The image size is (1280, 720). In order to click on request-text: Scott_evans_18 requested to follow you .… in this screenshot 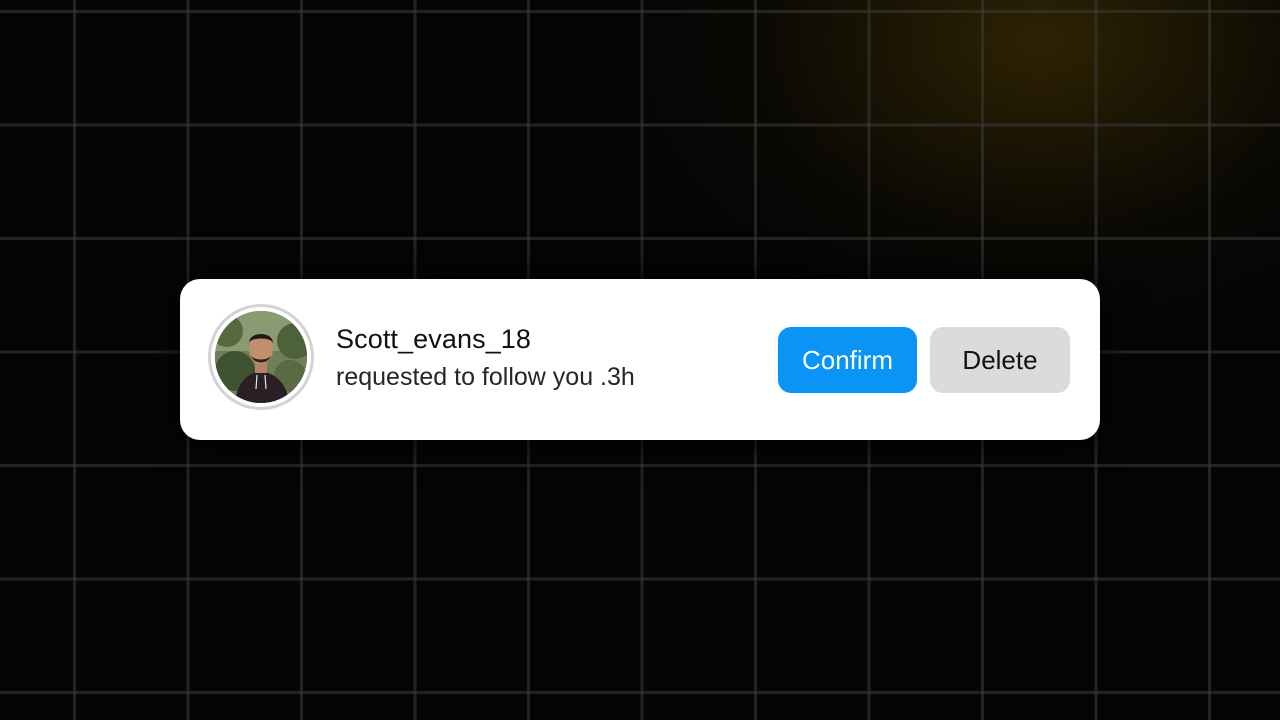, I will do `click(485, 358)`.